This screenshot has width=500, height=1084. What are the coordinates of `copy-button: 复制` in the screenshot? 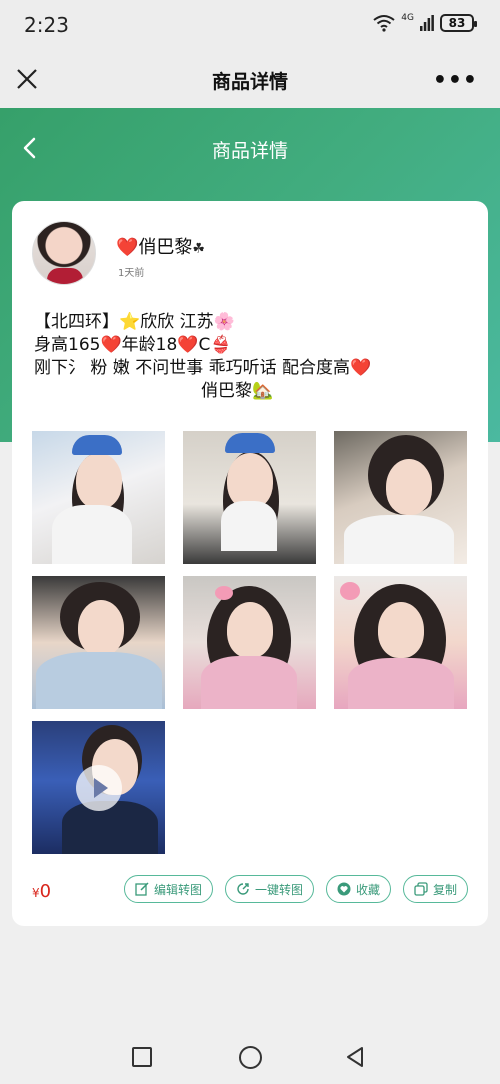 It's located at (435, 889).